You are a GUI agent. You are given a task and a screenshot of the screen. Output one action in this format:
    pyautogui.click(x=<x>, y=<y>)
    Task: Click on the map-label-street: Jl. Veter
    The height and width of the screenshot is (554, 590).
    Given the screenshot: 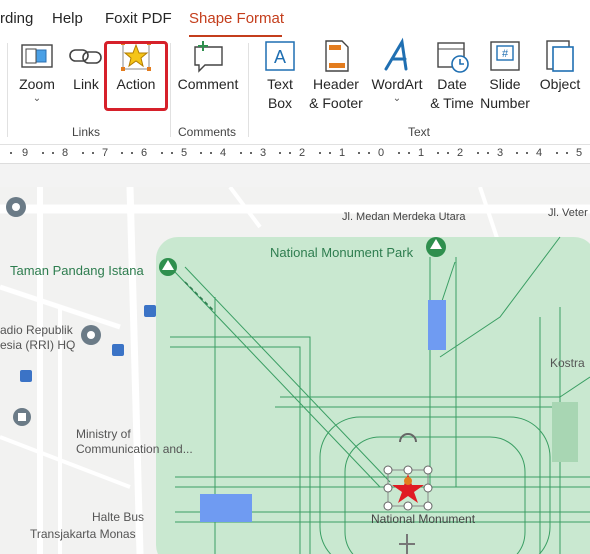 What is the action you would take?
    pyautogui.click(x=568, y=213)
    